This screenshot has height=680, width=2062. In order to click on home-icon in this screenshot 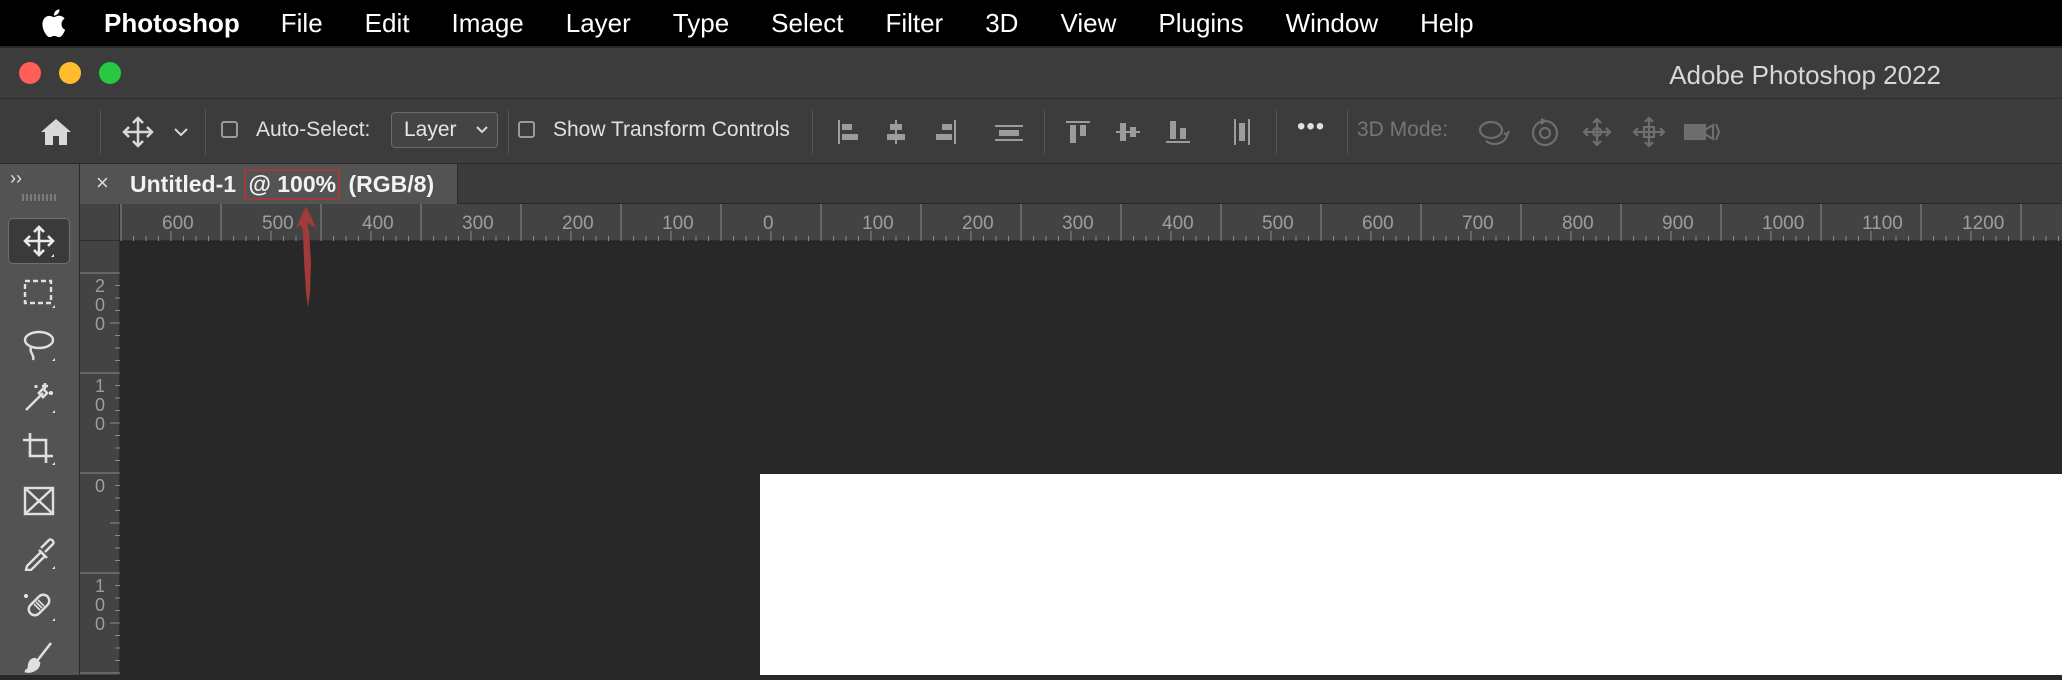, I will do `click(56, 132)`.